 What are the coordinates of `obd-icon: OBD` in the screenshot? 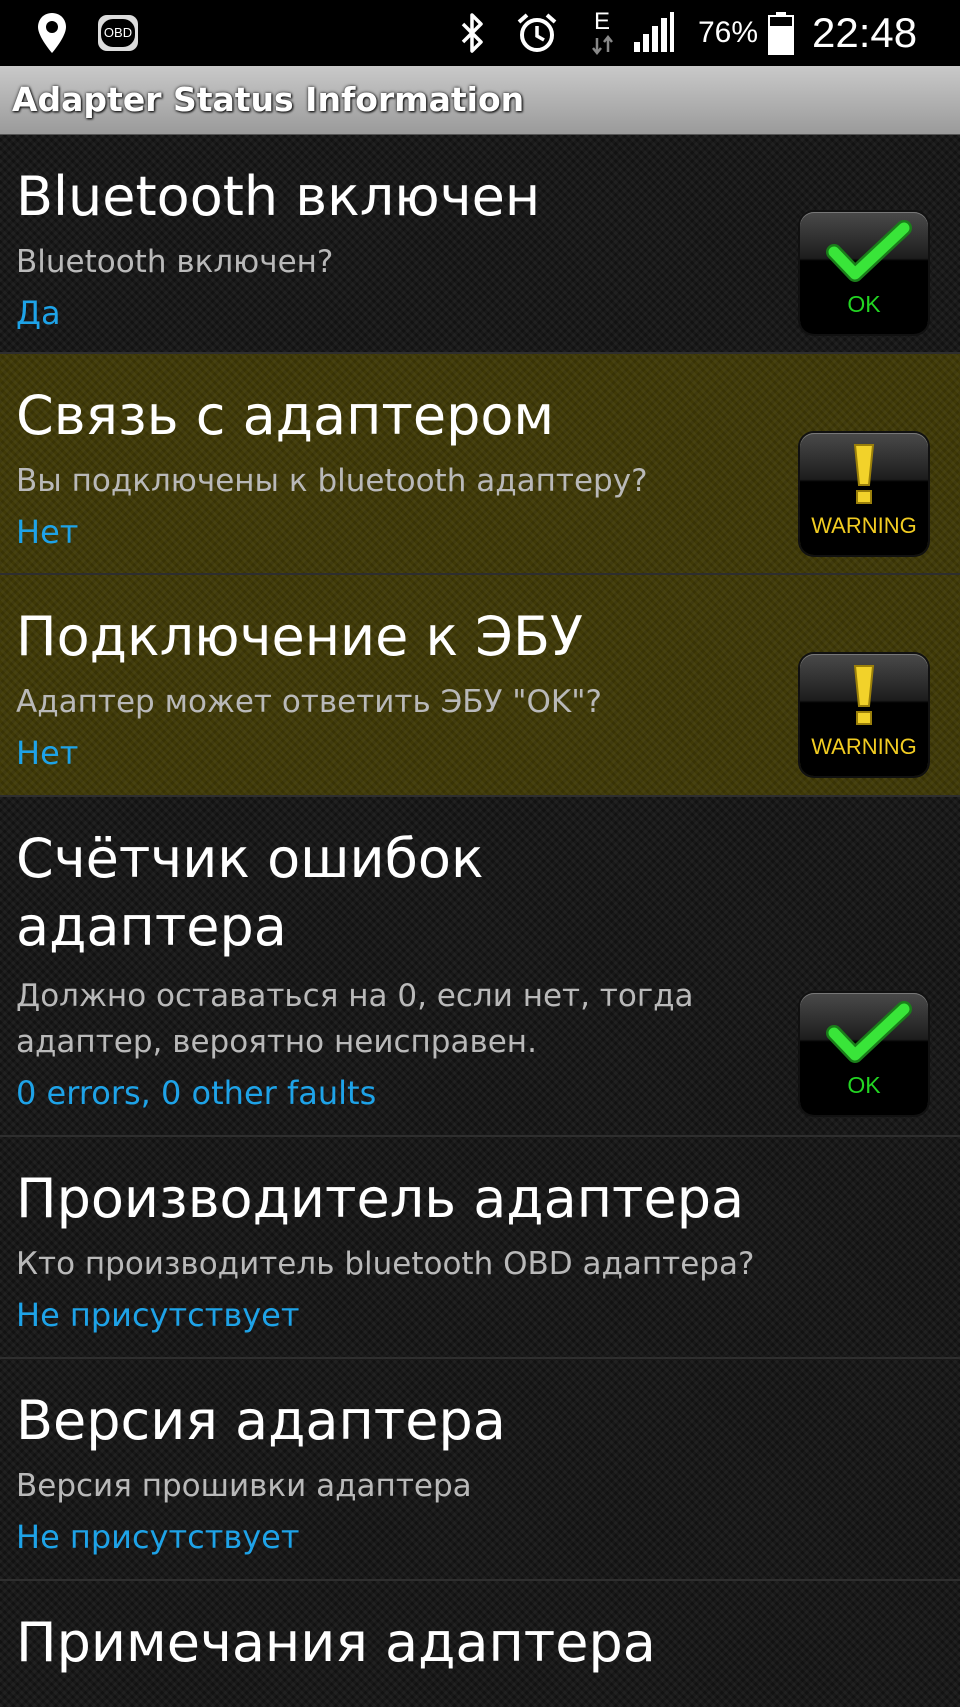 It's located at (118, 33).